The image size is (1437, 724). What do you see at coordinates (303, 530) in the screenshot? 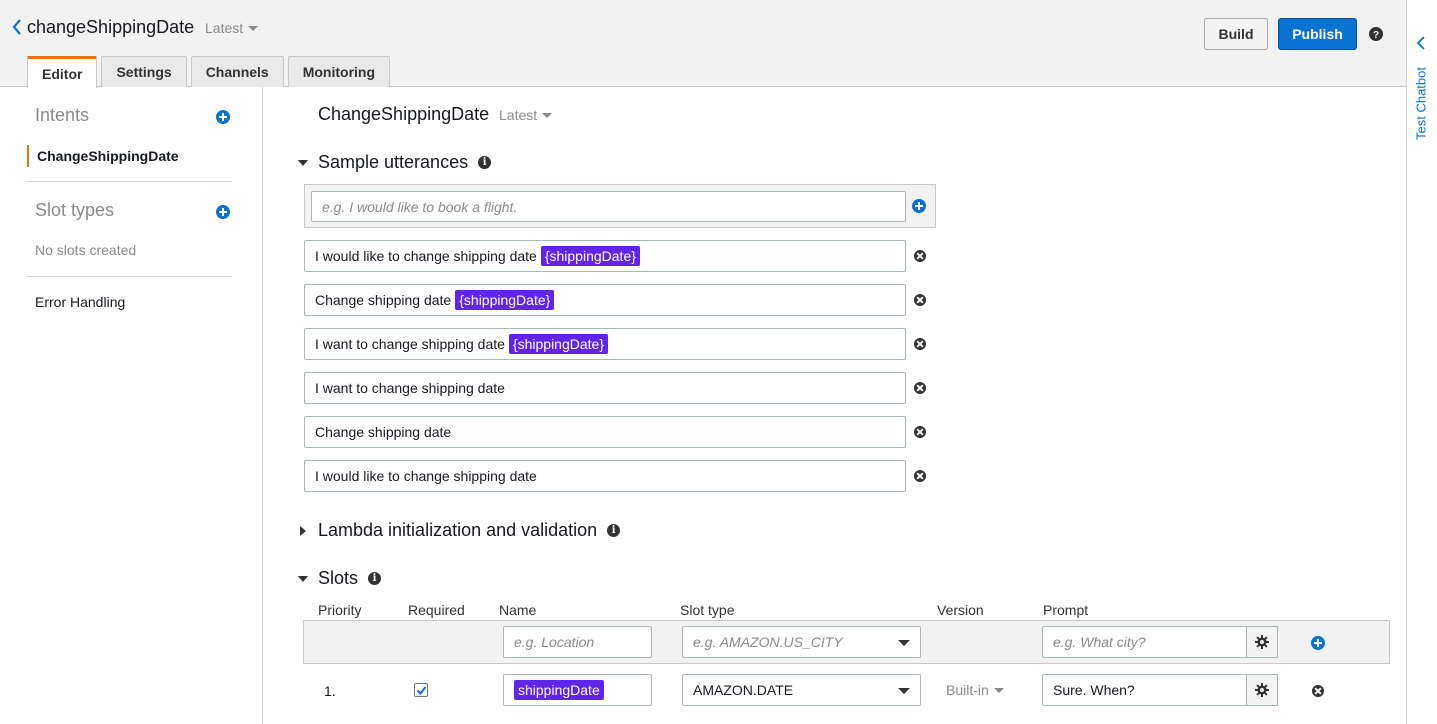
I see `expand-triangle-icon` at bounding box center [303, 530].